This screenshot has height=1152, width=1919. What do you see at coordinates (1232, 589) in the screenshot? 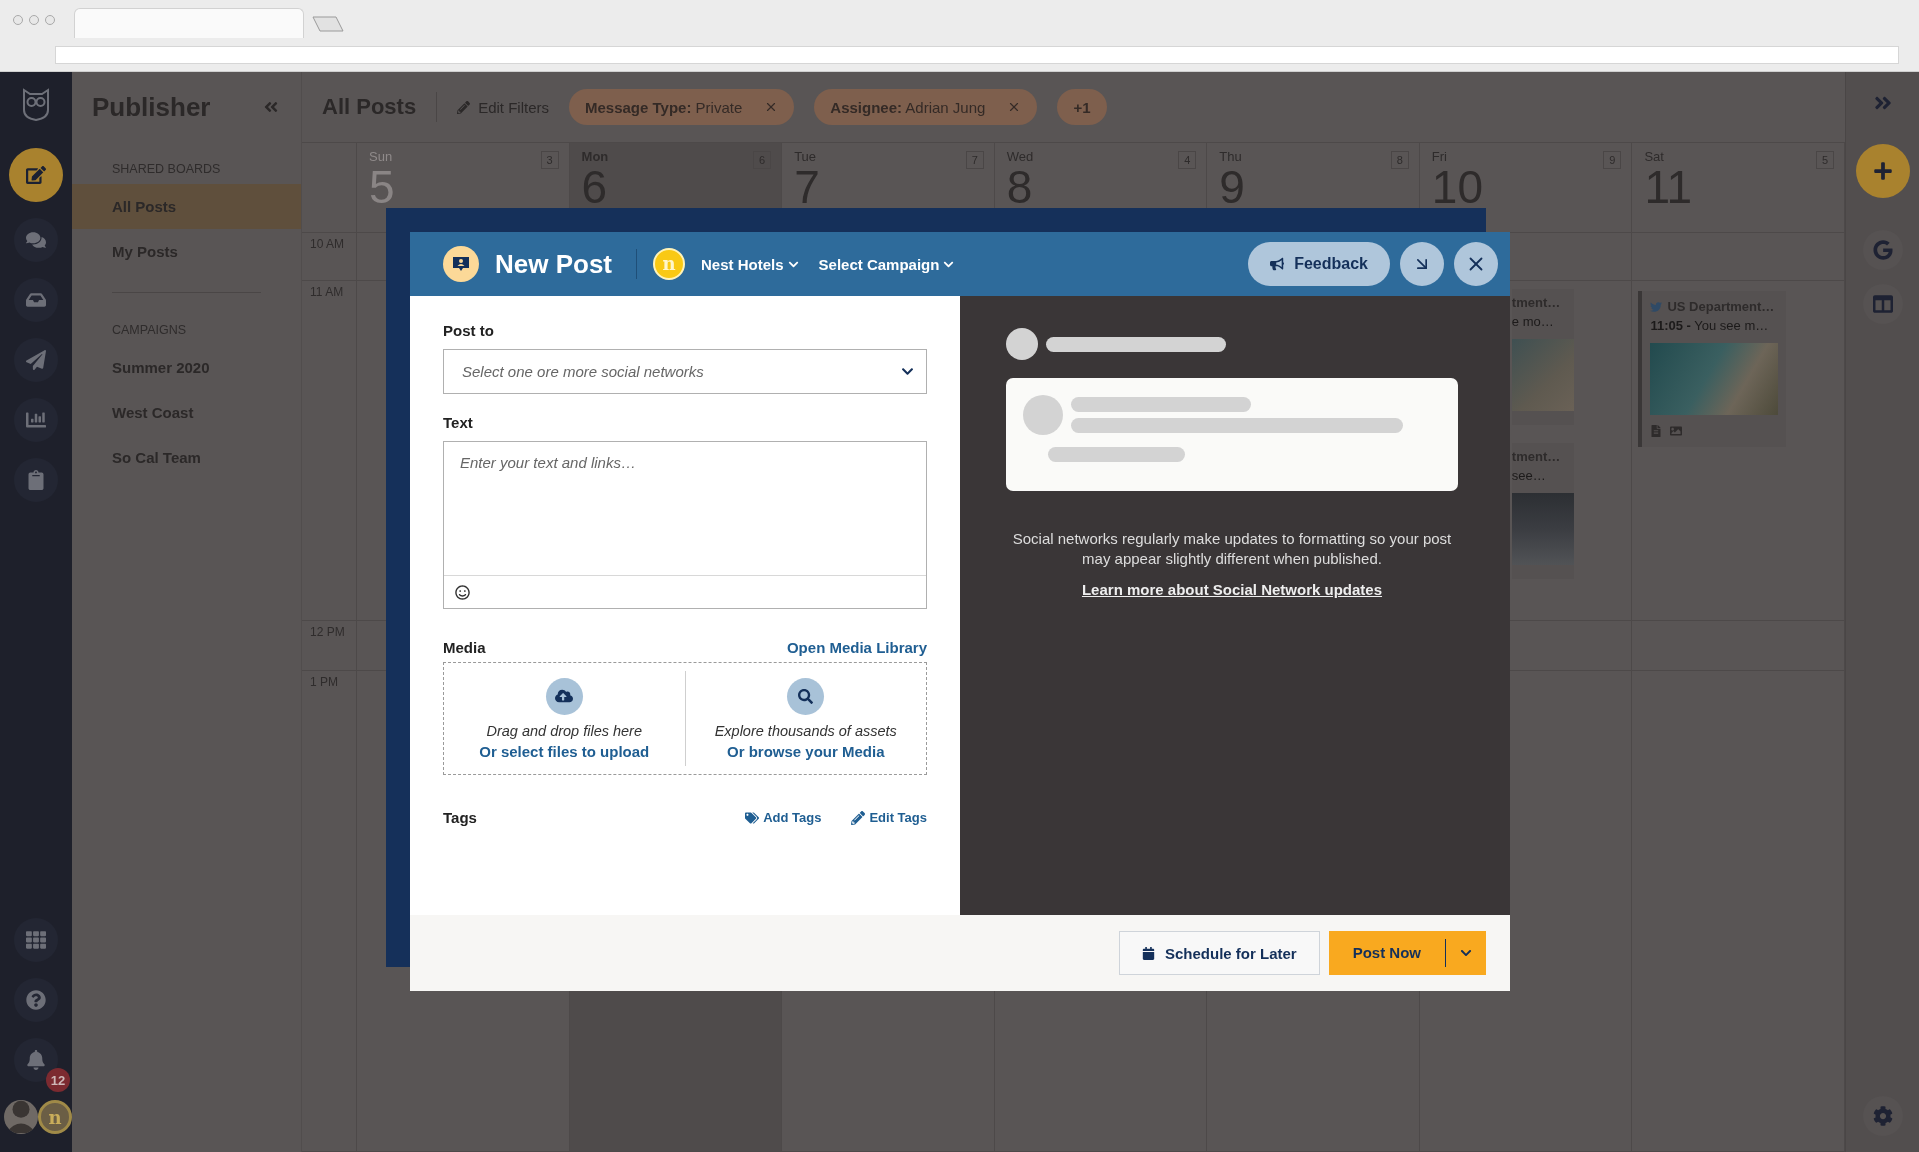
I see `learn-more-link: Learn more about Social Network updates` at bounding box center [1232, 589].